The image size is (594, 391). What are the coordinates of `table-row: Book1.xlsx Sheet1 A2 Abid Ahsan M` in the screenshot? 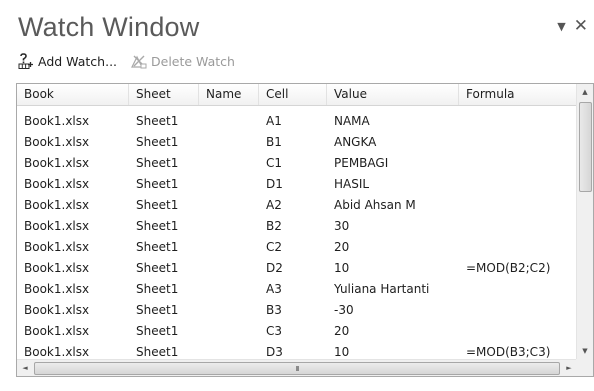 It's located at (297, 205).